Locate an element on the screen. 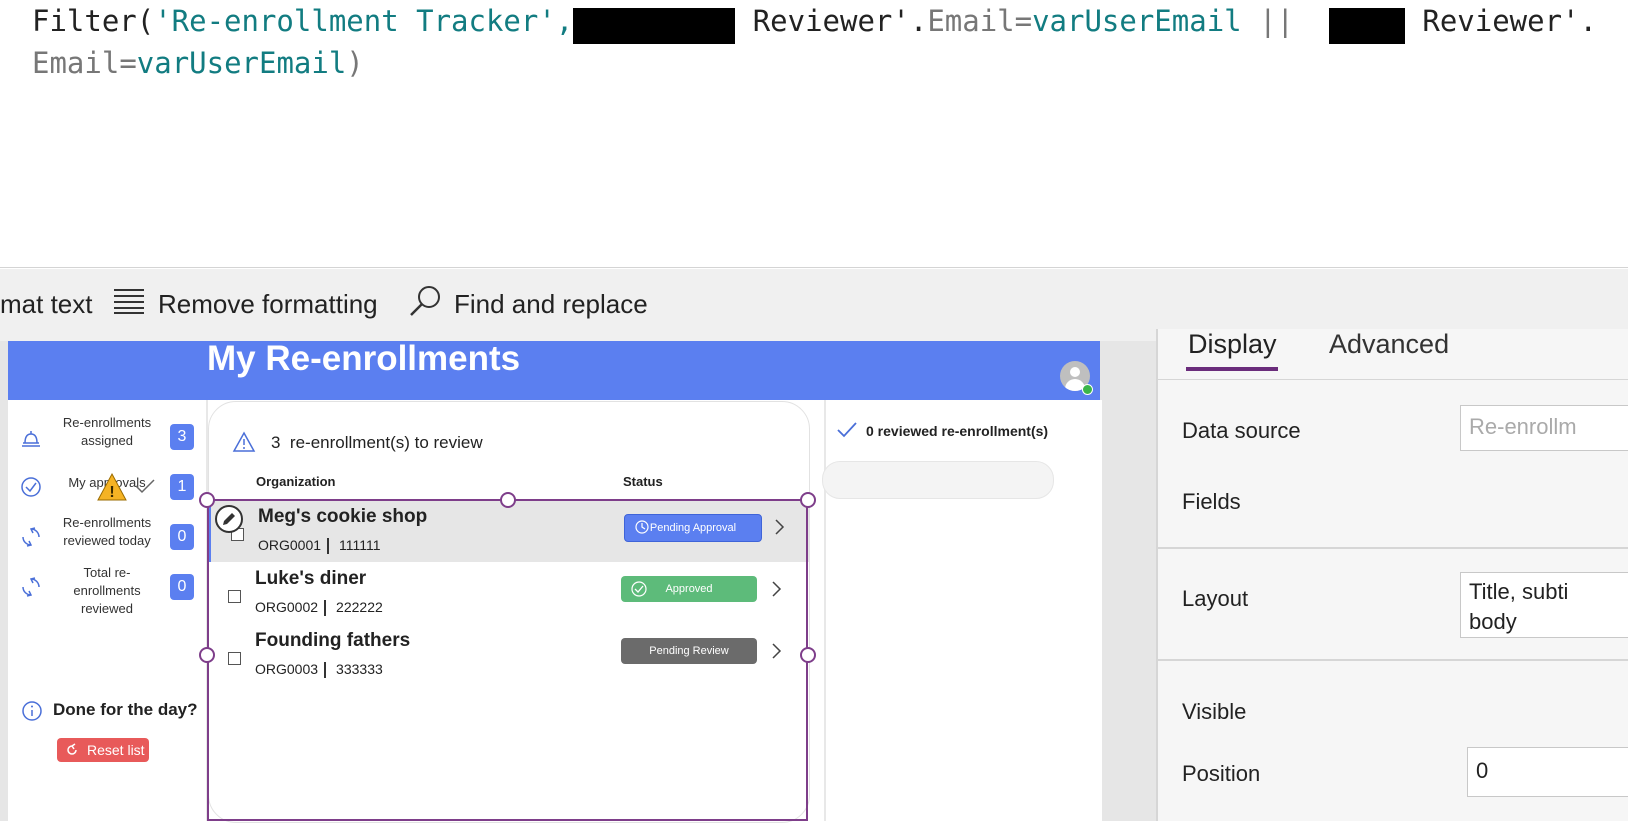 This screenshot has width=1628, height=823. remove-formatting-button: Remove formatting is located at coordinates (245, 304).